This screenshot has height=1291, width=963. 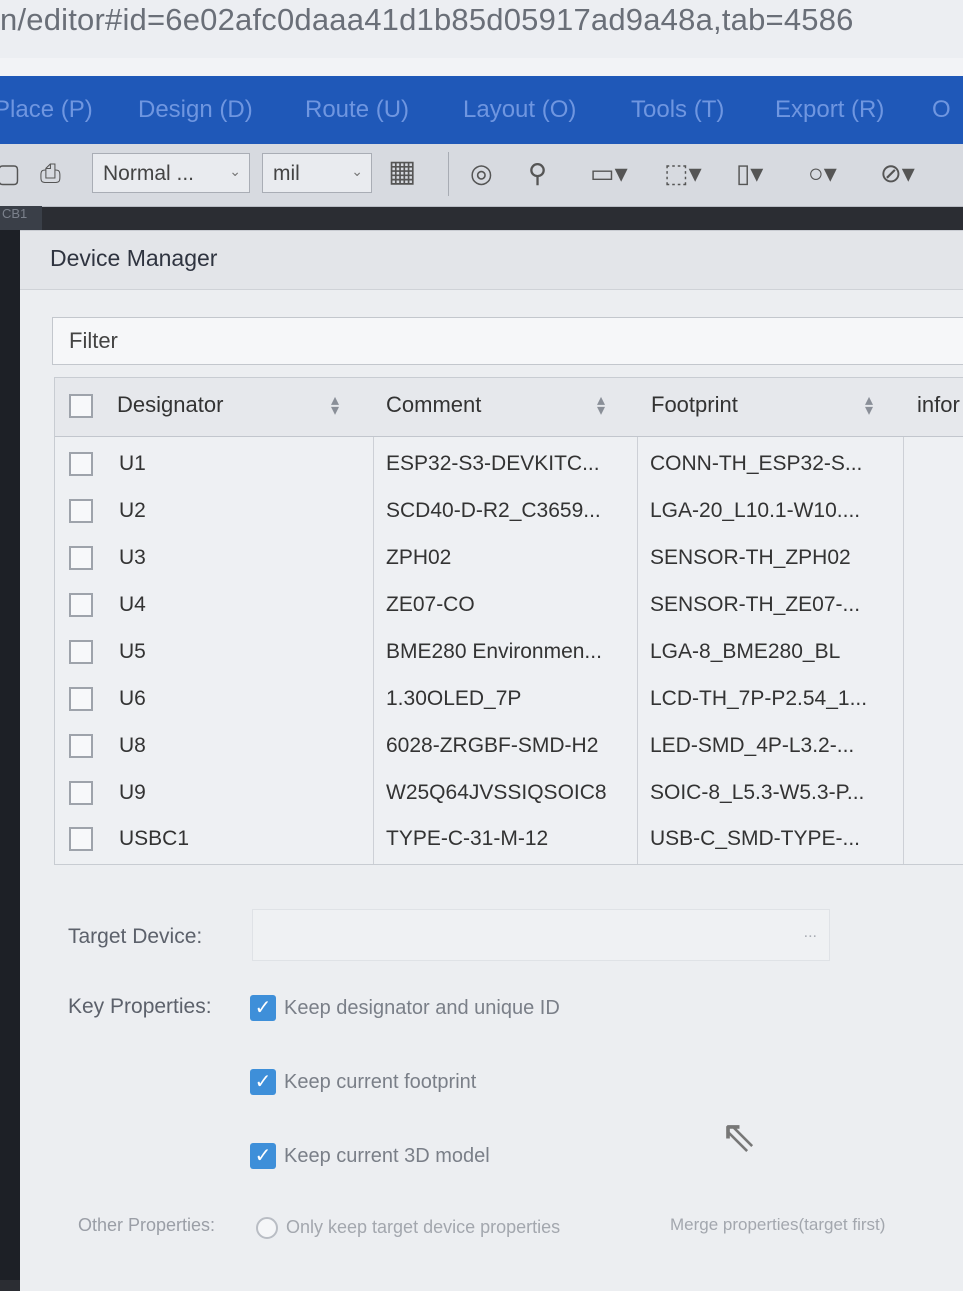 What do you see at coordinates (481, 67) in the screenshot?
I see `browser-gap` at bounding box center [481, 67].